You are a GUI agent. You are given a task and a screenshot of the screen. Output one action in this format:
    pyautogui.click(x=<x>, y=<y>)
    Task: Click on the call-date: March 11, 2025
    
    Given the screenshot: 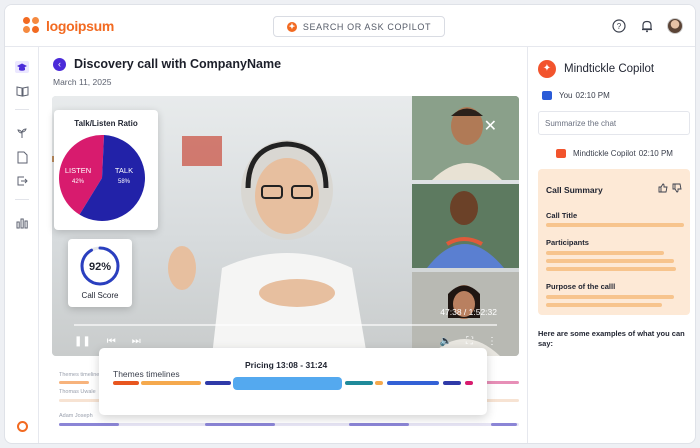 What is the action you would take?
    pyautogui.click(x=82, y=82)
    